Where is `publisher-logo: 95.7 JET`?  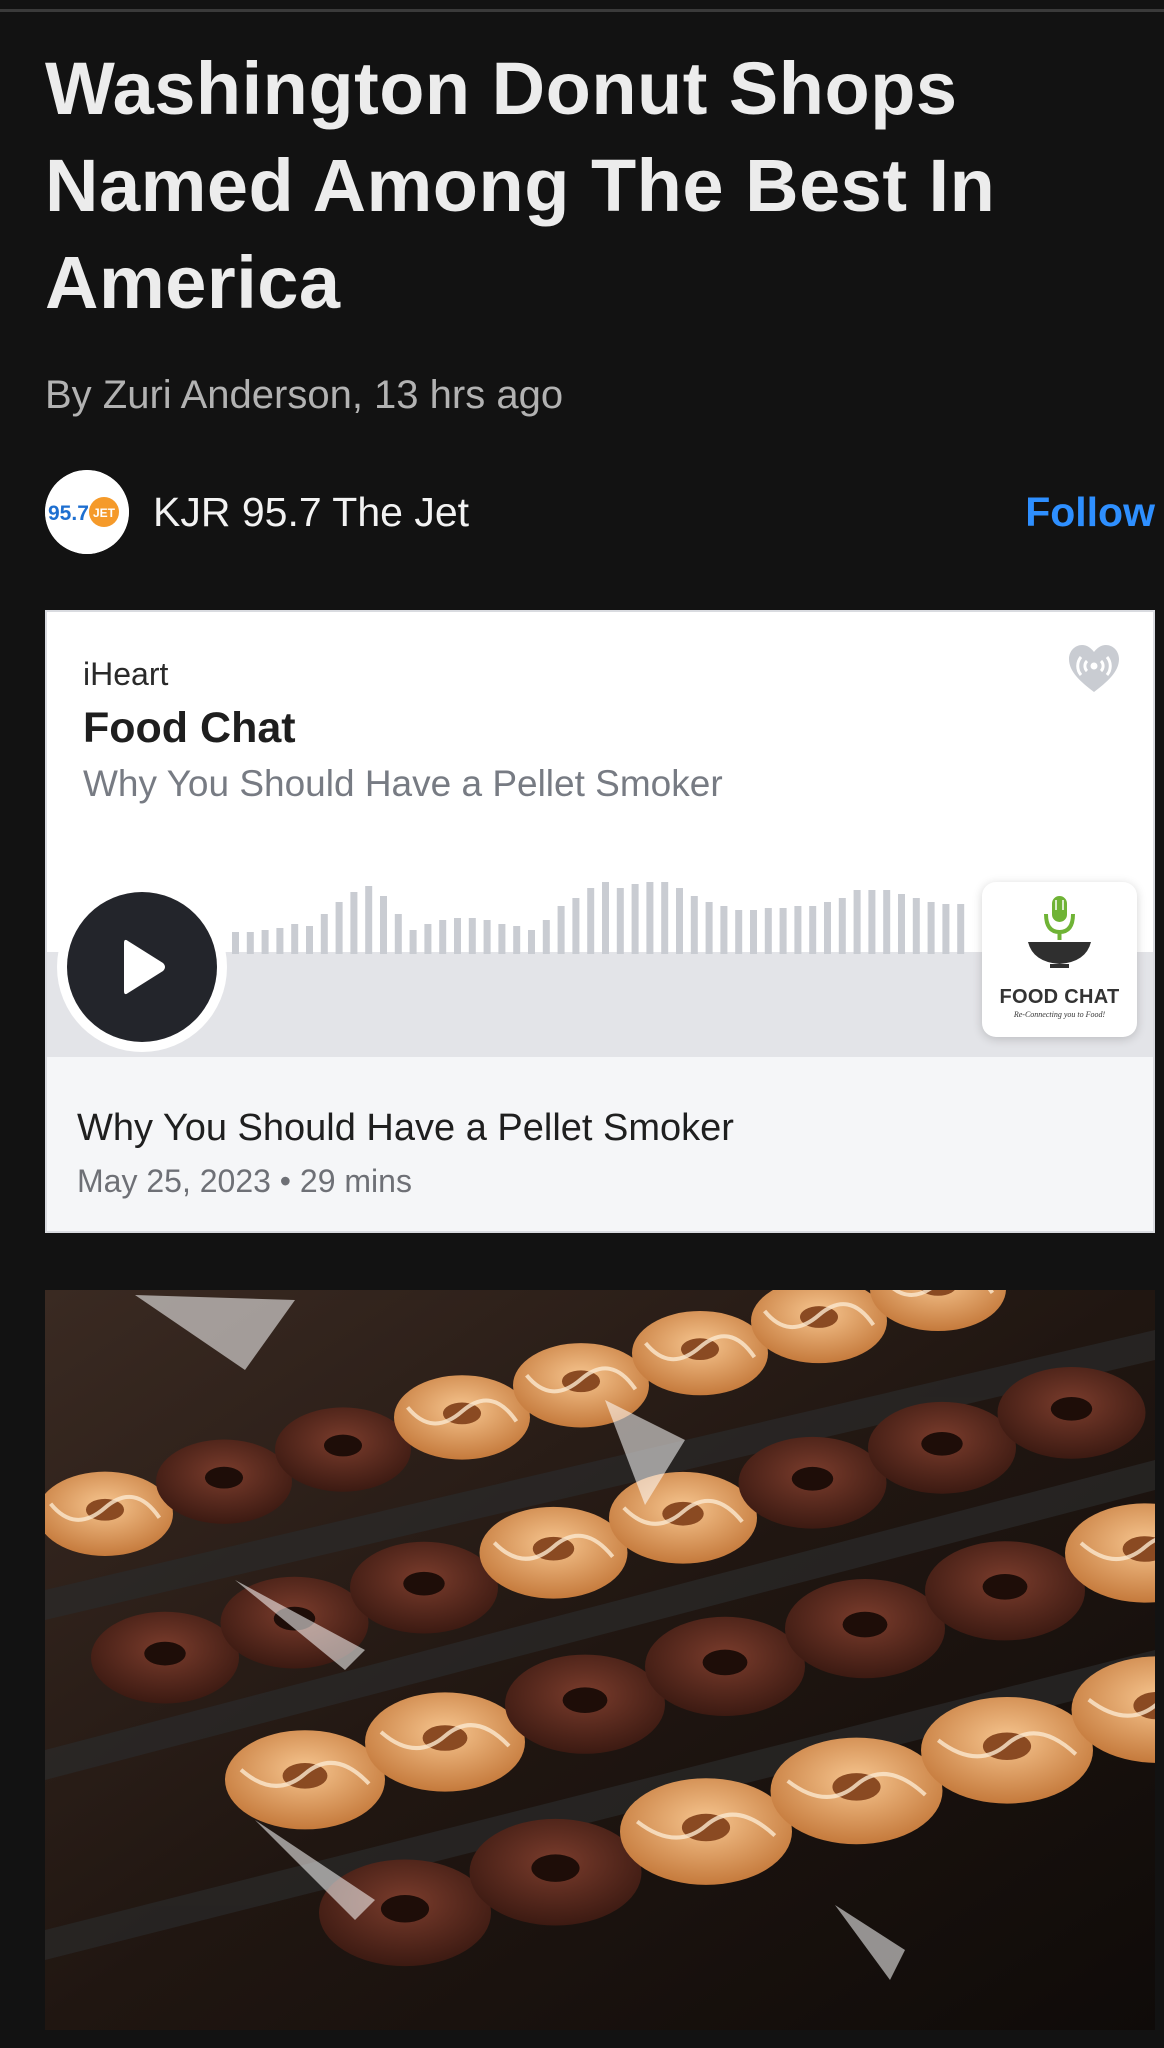
publisher-logo: 95.7 JET is located at coordinates (87, 512).